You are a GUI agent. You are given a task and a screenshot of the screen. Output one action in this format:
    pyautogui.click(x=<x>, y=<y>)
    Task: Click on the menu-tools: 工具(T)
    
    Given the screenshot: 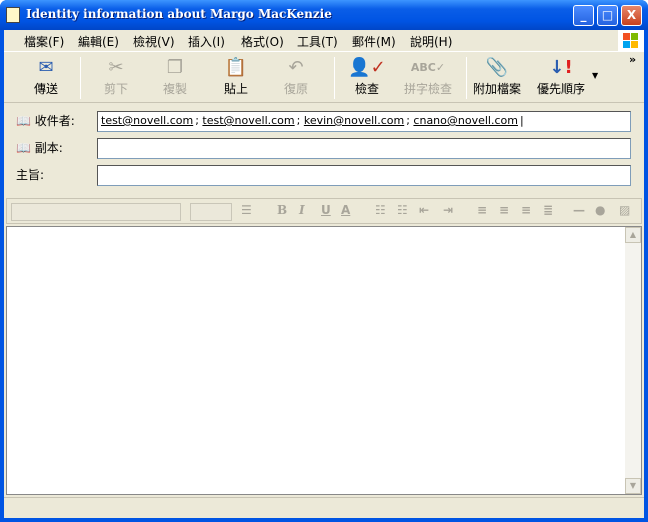 What is the action you would take?
    pyautogui.click(x=317, y=41)
    